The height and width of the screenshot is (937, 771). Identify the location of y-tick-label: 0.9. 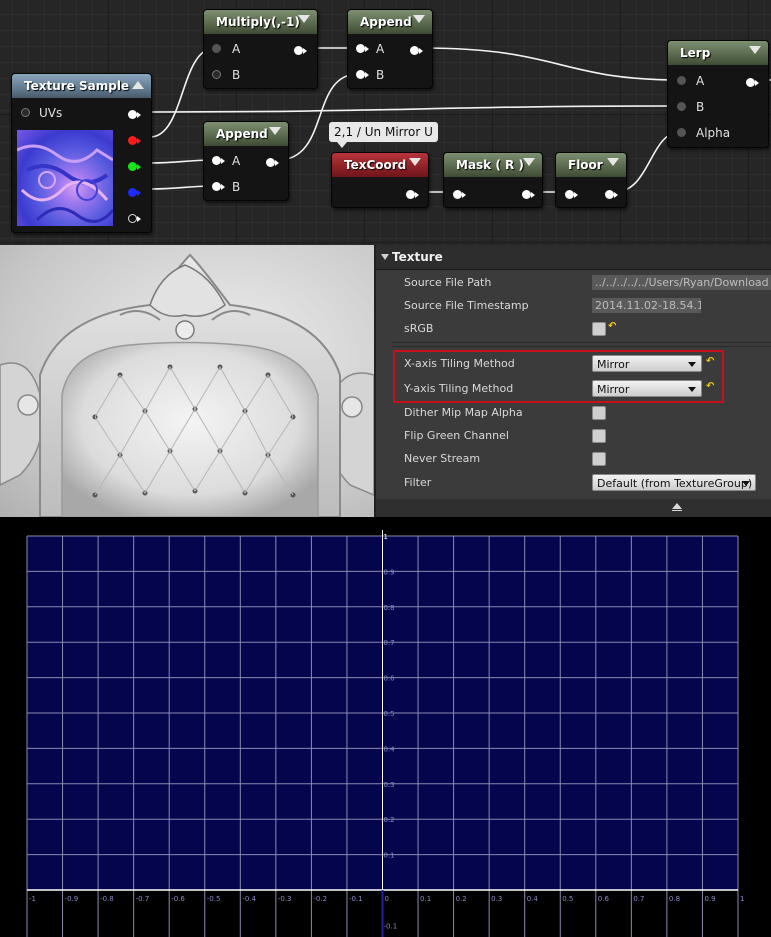
(389, 572).